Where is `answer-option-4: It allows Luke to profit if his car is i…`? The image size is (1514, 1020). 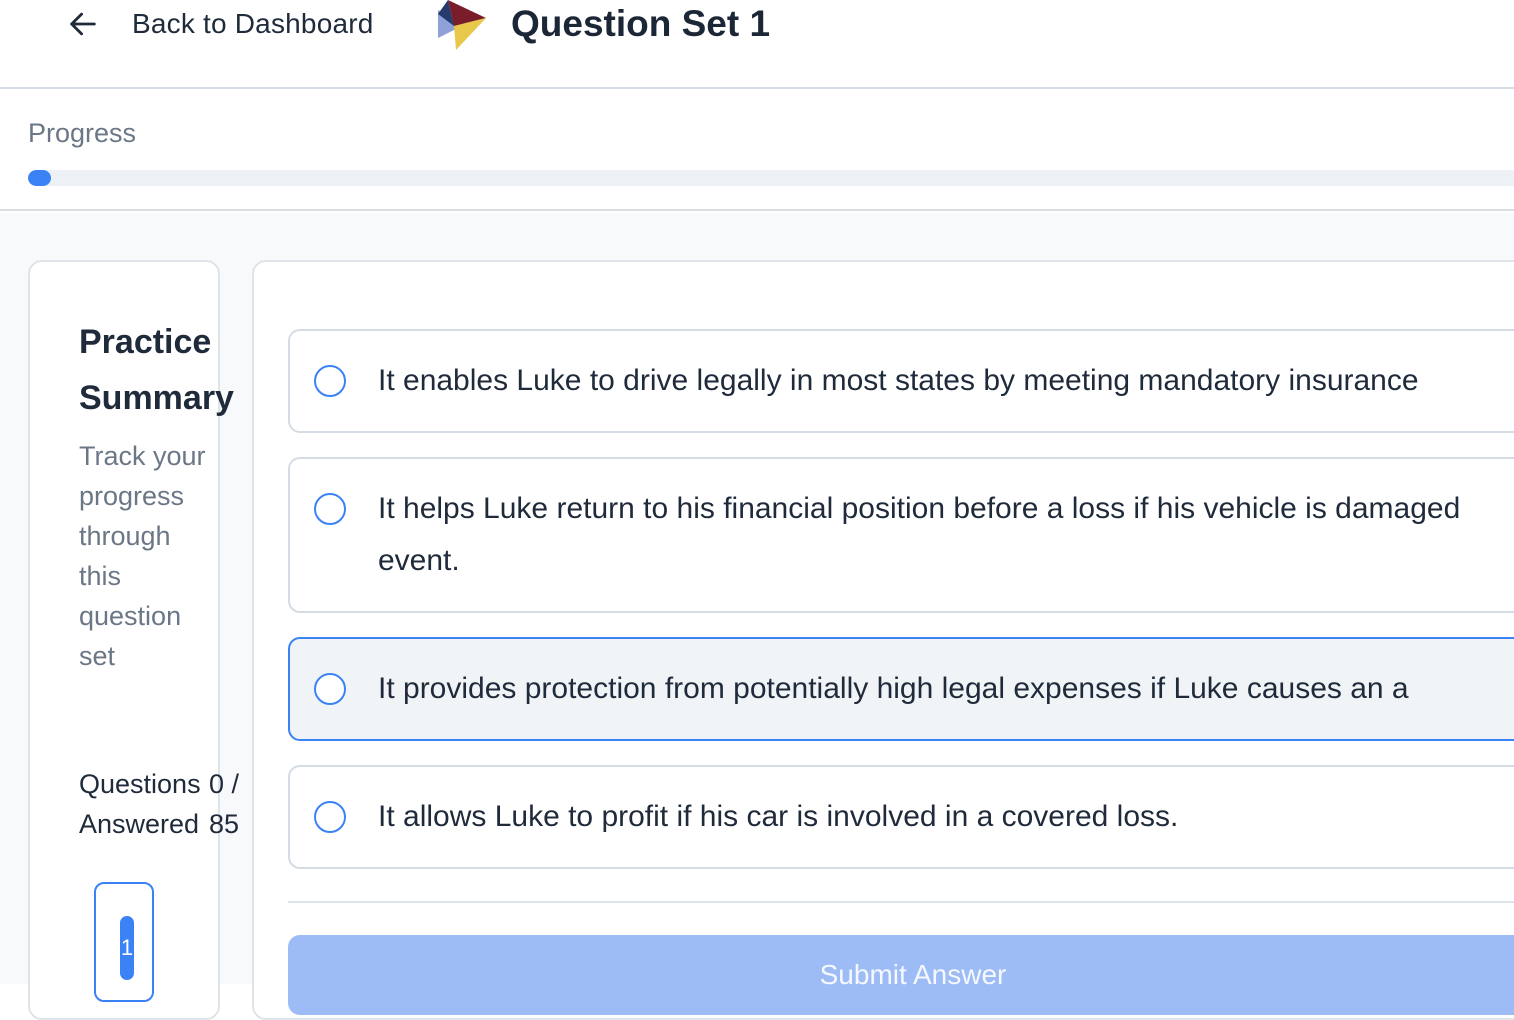
answer-option-4: It allows Luke to profit if his car is i… is located at coordinates (901, 817).